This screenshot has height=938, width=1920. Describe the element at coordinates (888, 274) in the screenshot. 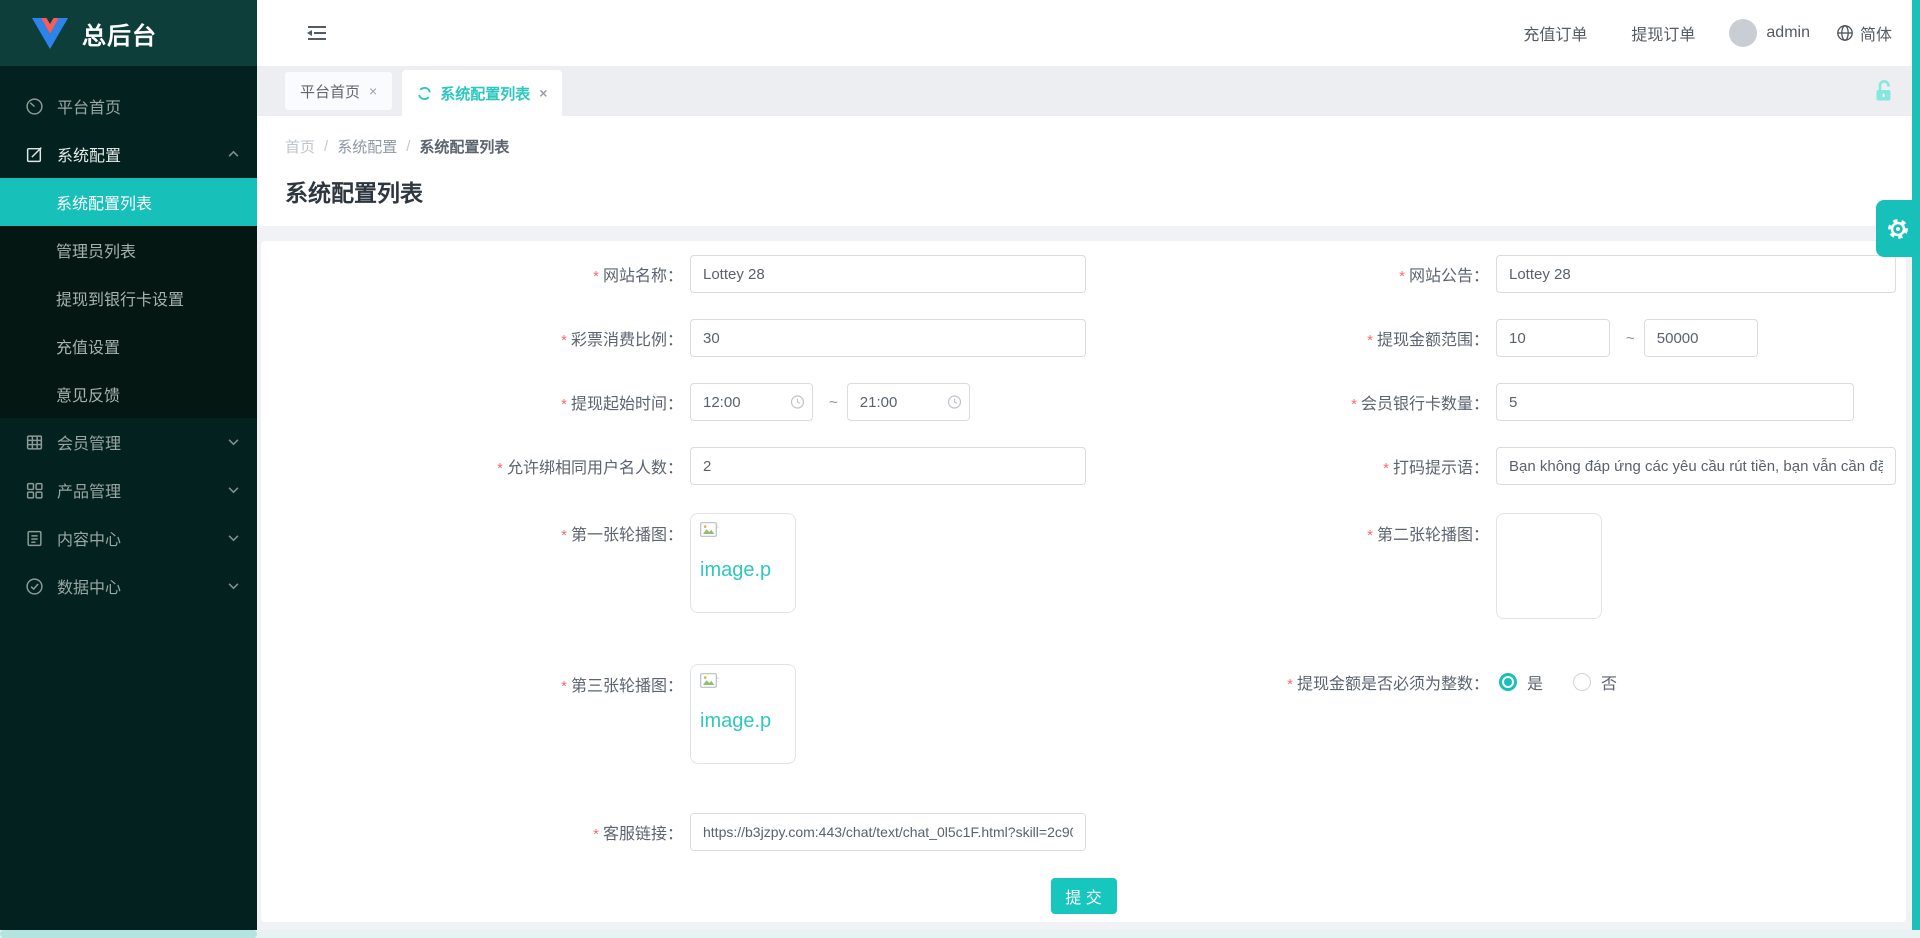

I see `site-name-input` at that location.